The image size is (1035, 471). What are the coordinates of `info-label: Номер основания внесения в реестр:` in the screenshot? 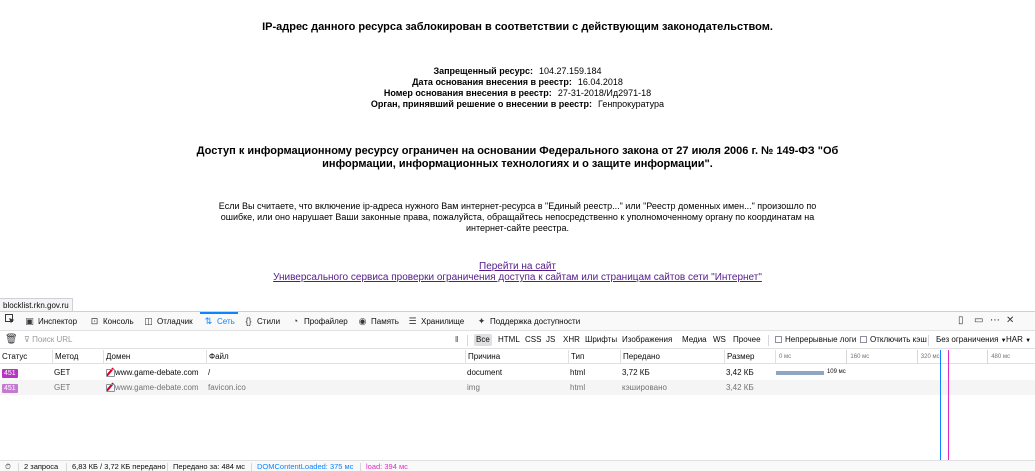 It's located at (467, 93).